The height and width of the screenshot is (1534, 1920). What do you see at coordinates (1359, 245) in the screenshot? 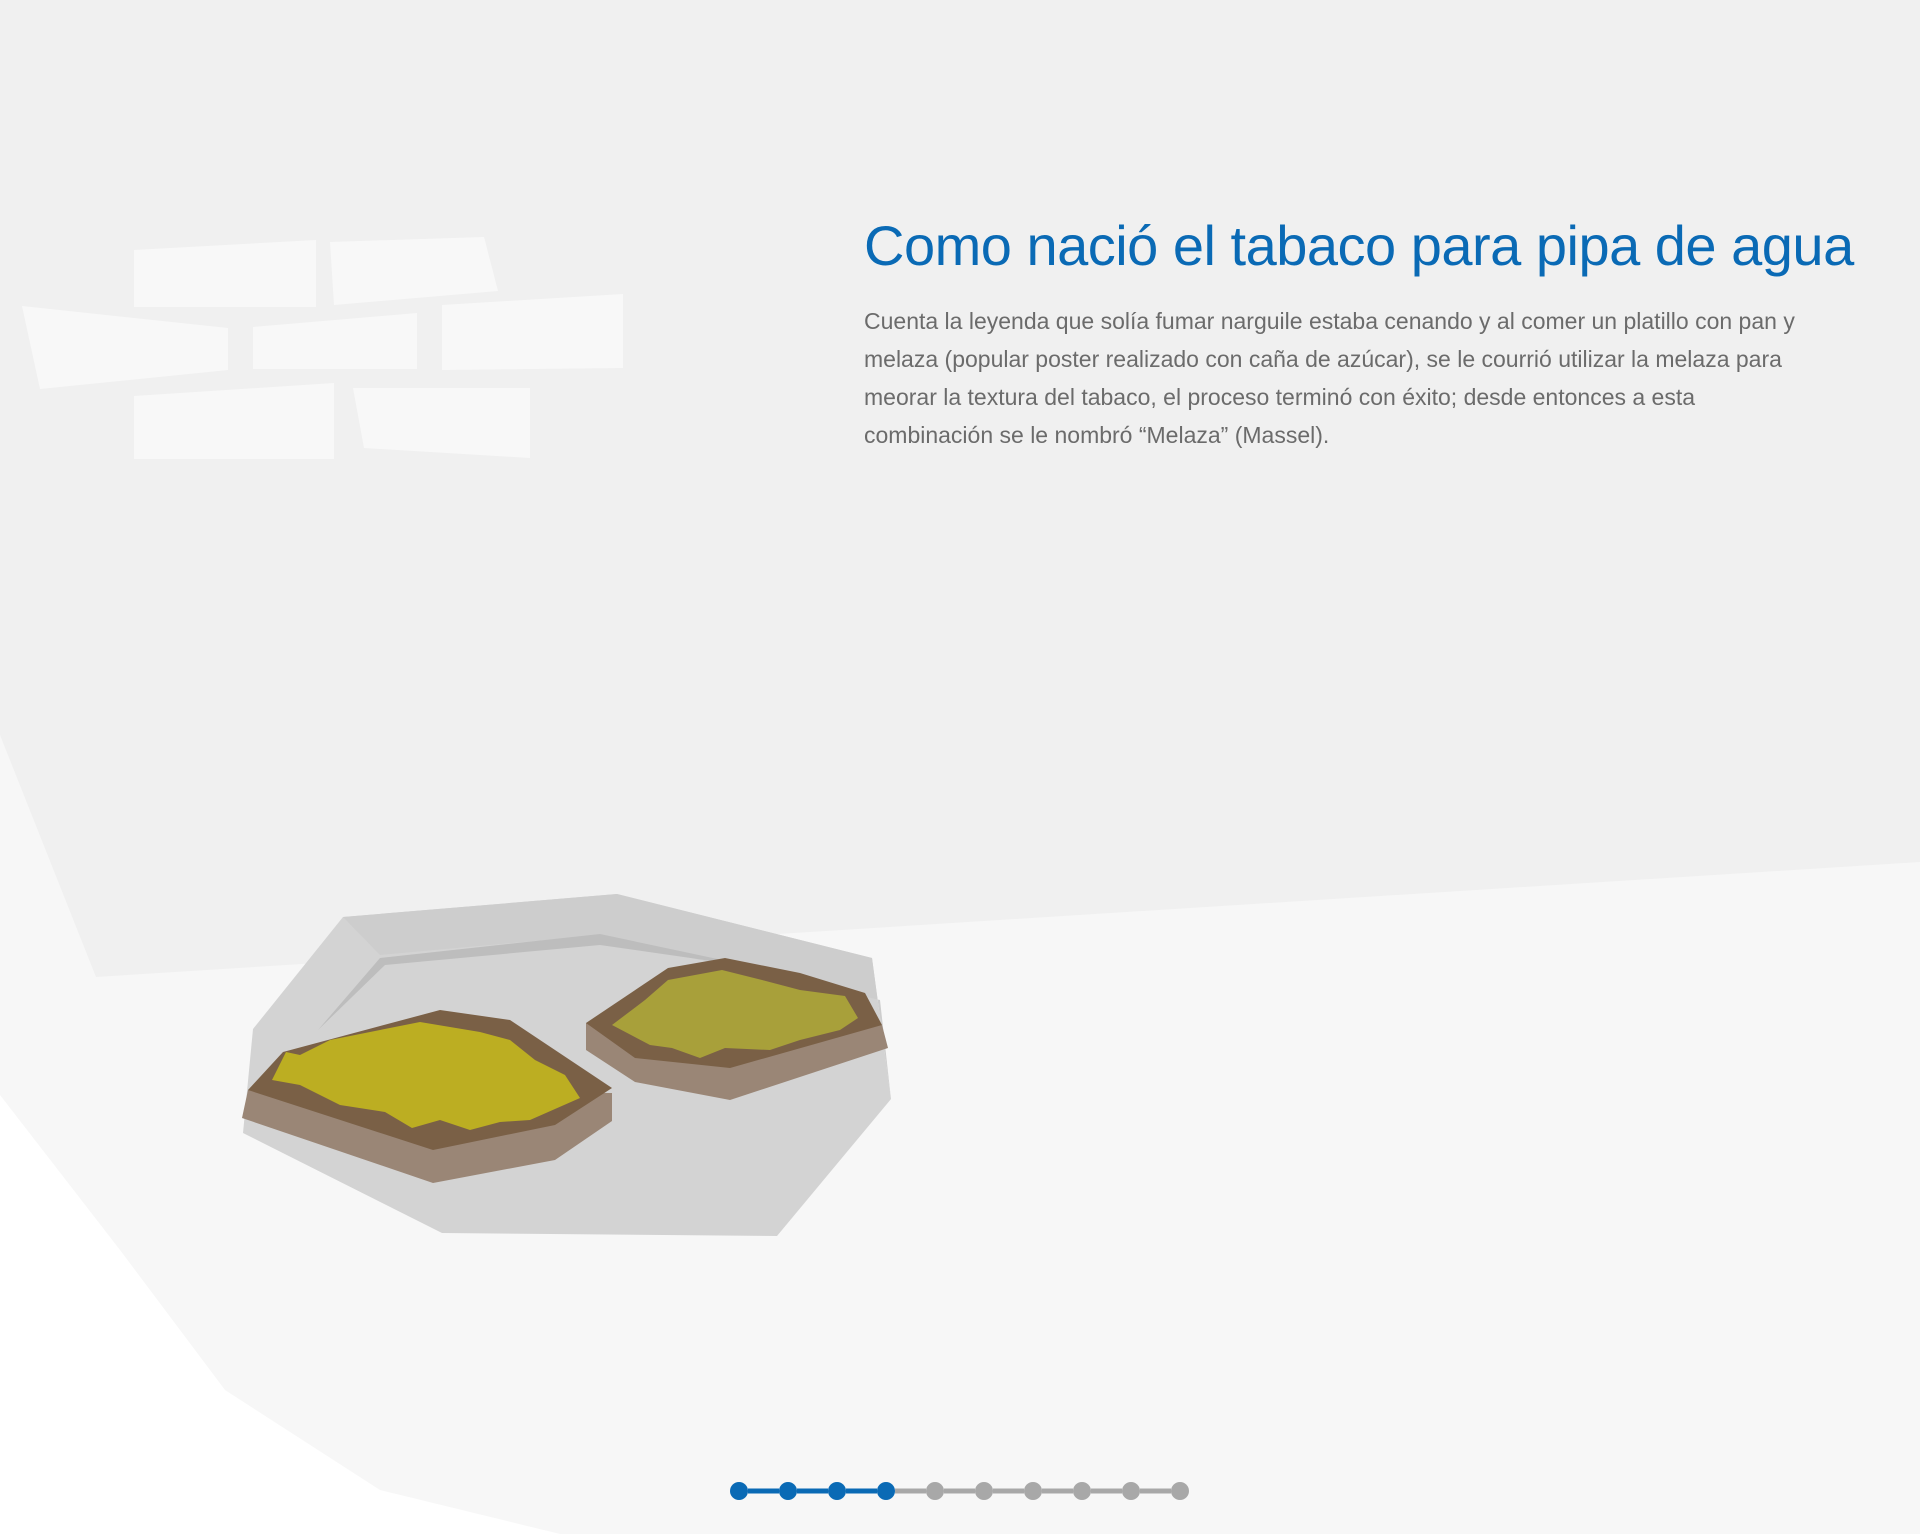
I see `slide-title: Como nació el tabaco para pipa de agua` at bounding box center [1359, 245].